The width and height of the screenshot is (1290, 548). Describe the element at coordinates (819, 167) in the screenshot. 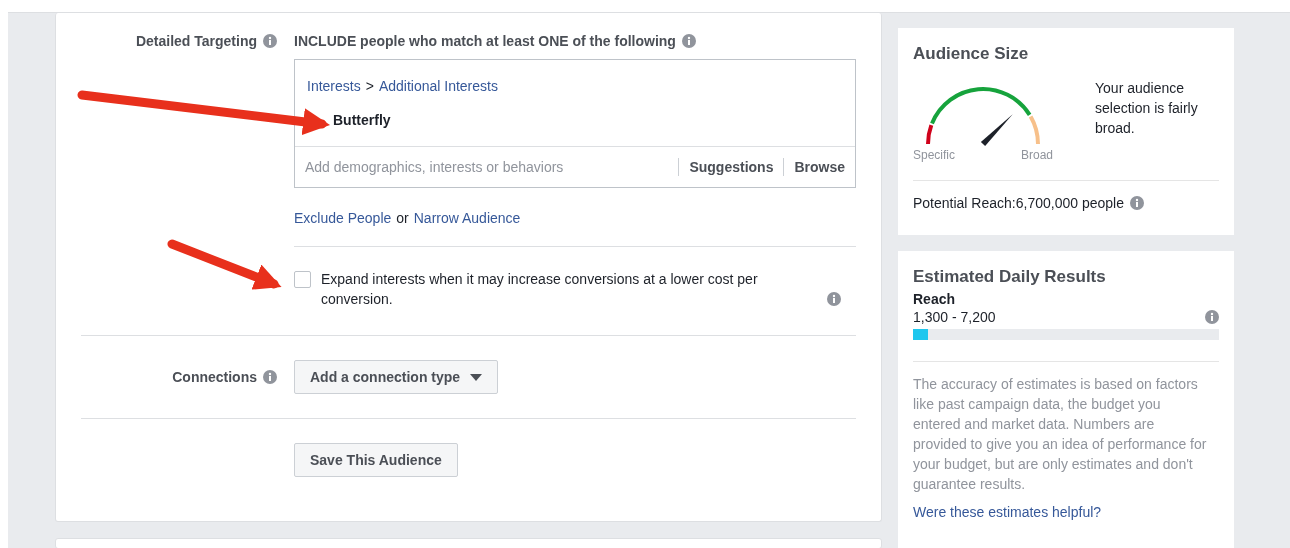

I see `action-button: Browse` at that location.